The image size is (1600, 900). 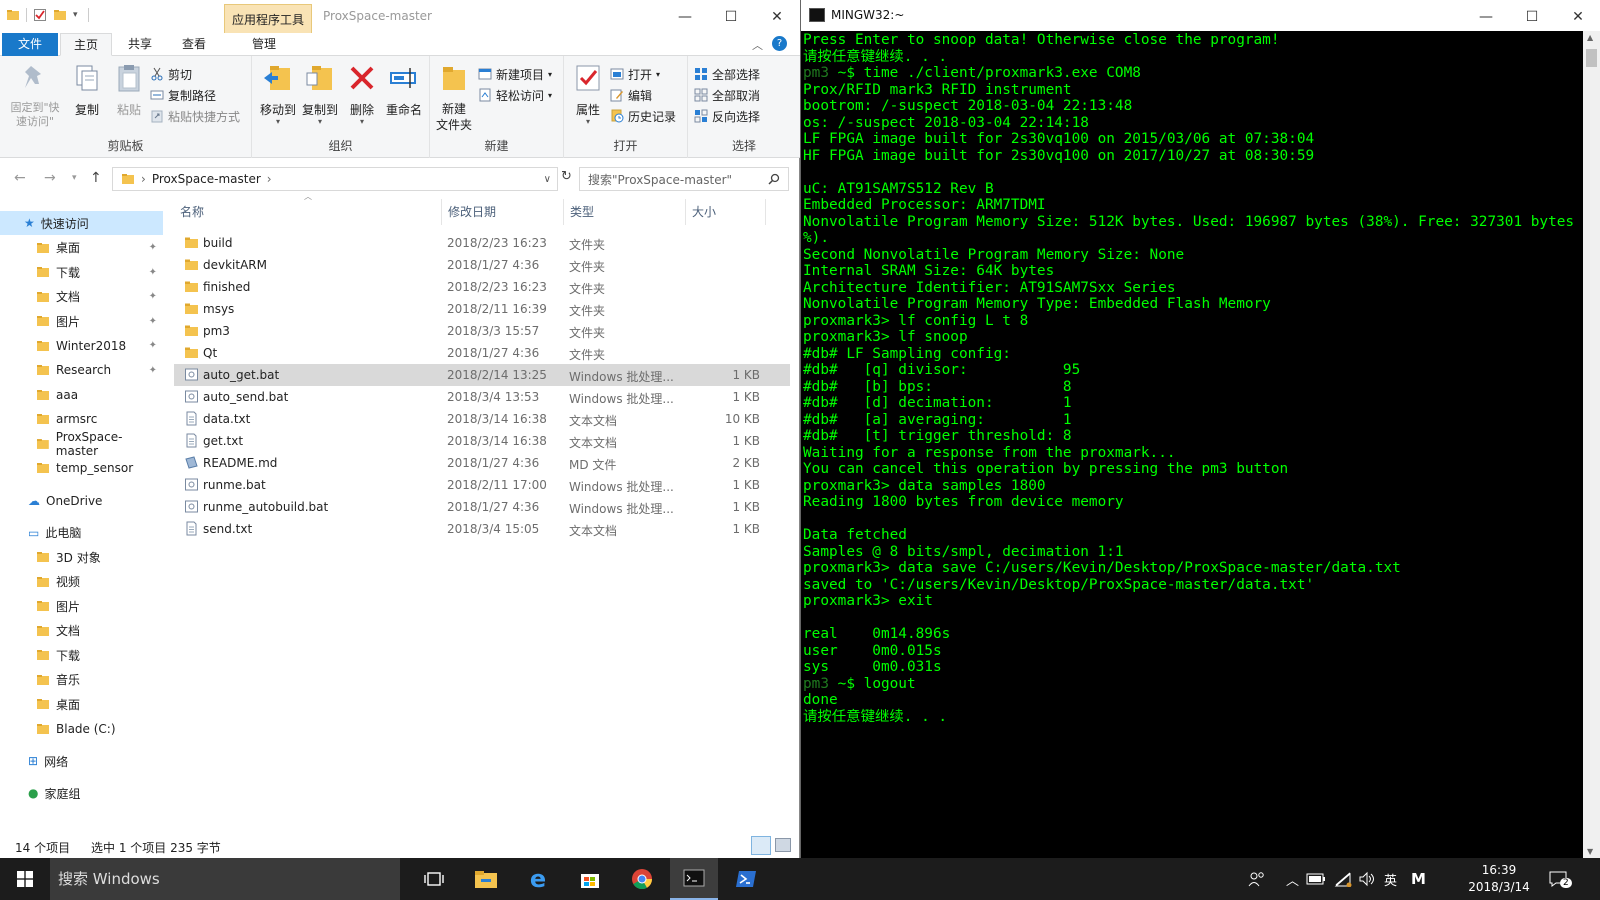 What do you see at coordinates (503, 212) in the screenshot?
I see `column-header-modified: 修改日期` at bounding box center [503, 212].